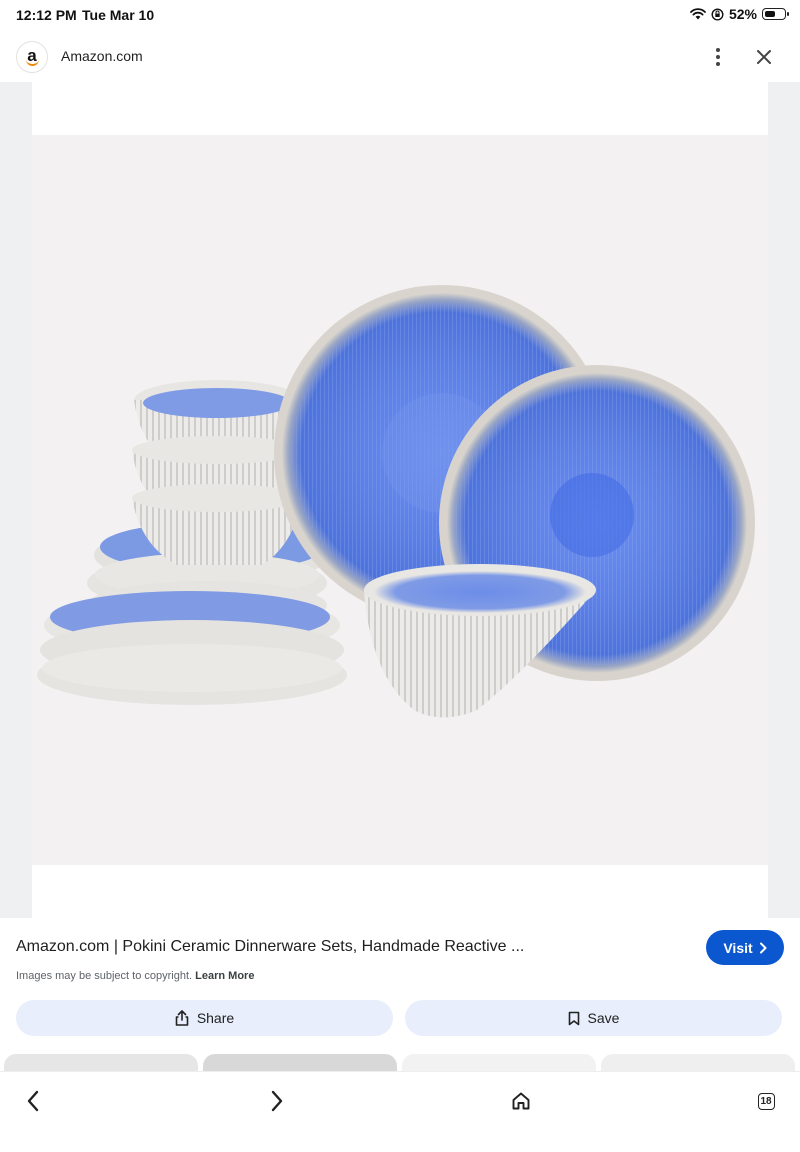 The image size is (800, 1152). I want to click on save-label: Save, so click(603, 1018).